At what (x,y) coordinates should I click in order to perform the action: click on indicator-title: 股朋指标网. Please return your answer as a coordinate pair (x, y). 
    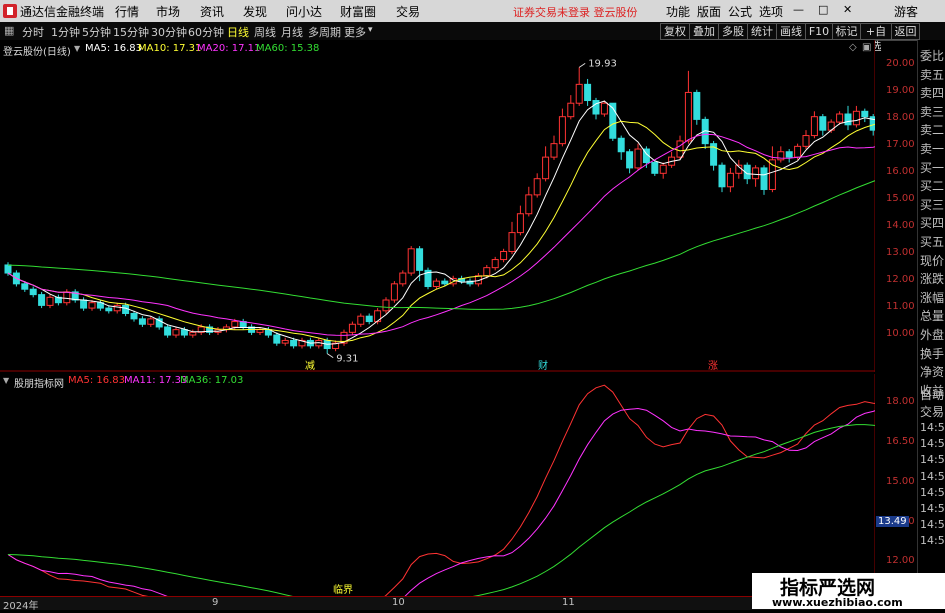
    Looking at the image, I should click on (39, 384).